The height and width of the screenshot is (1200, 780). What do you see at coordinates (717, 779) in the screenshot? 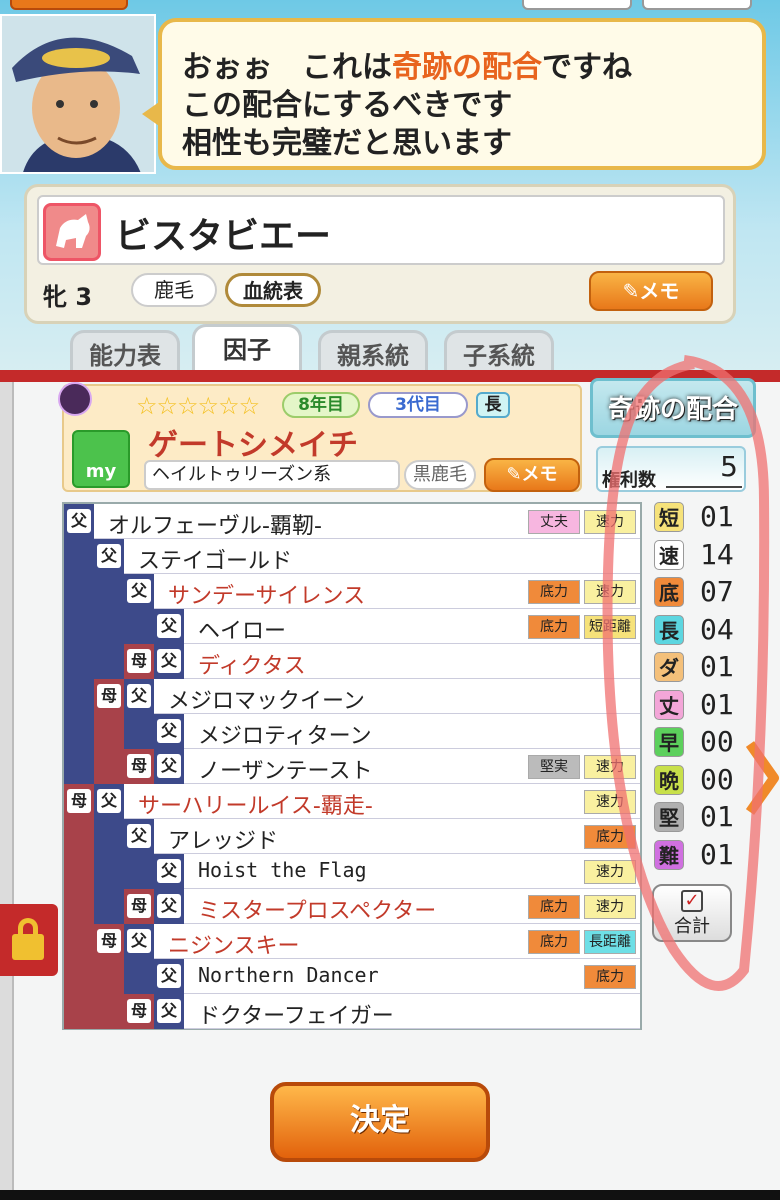
I see `stat-value: 00` at bounding box center [717, 779].